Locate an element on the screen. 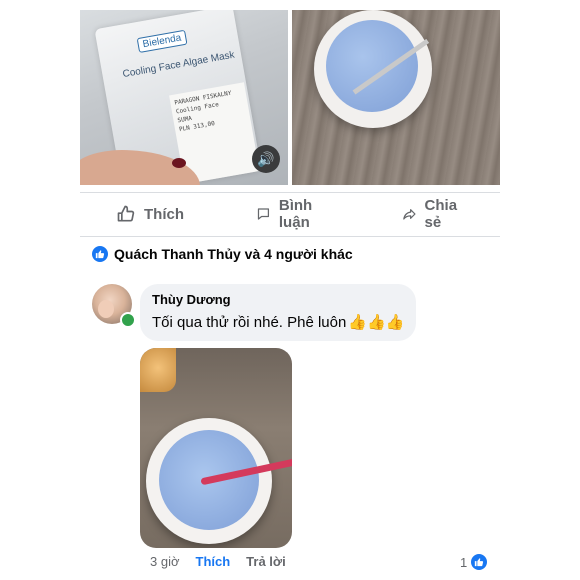  comment-text: Tối qua thử rồi nhé. Phê luôn is located at coordinates (249, 322).